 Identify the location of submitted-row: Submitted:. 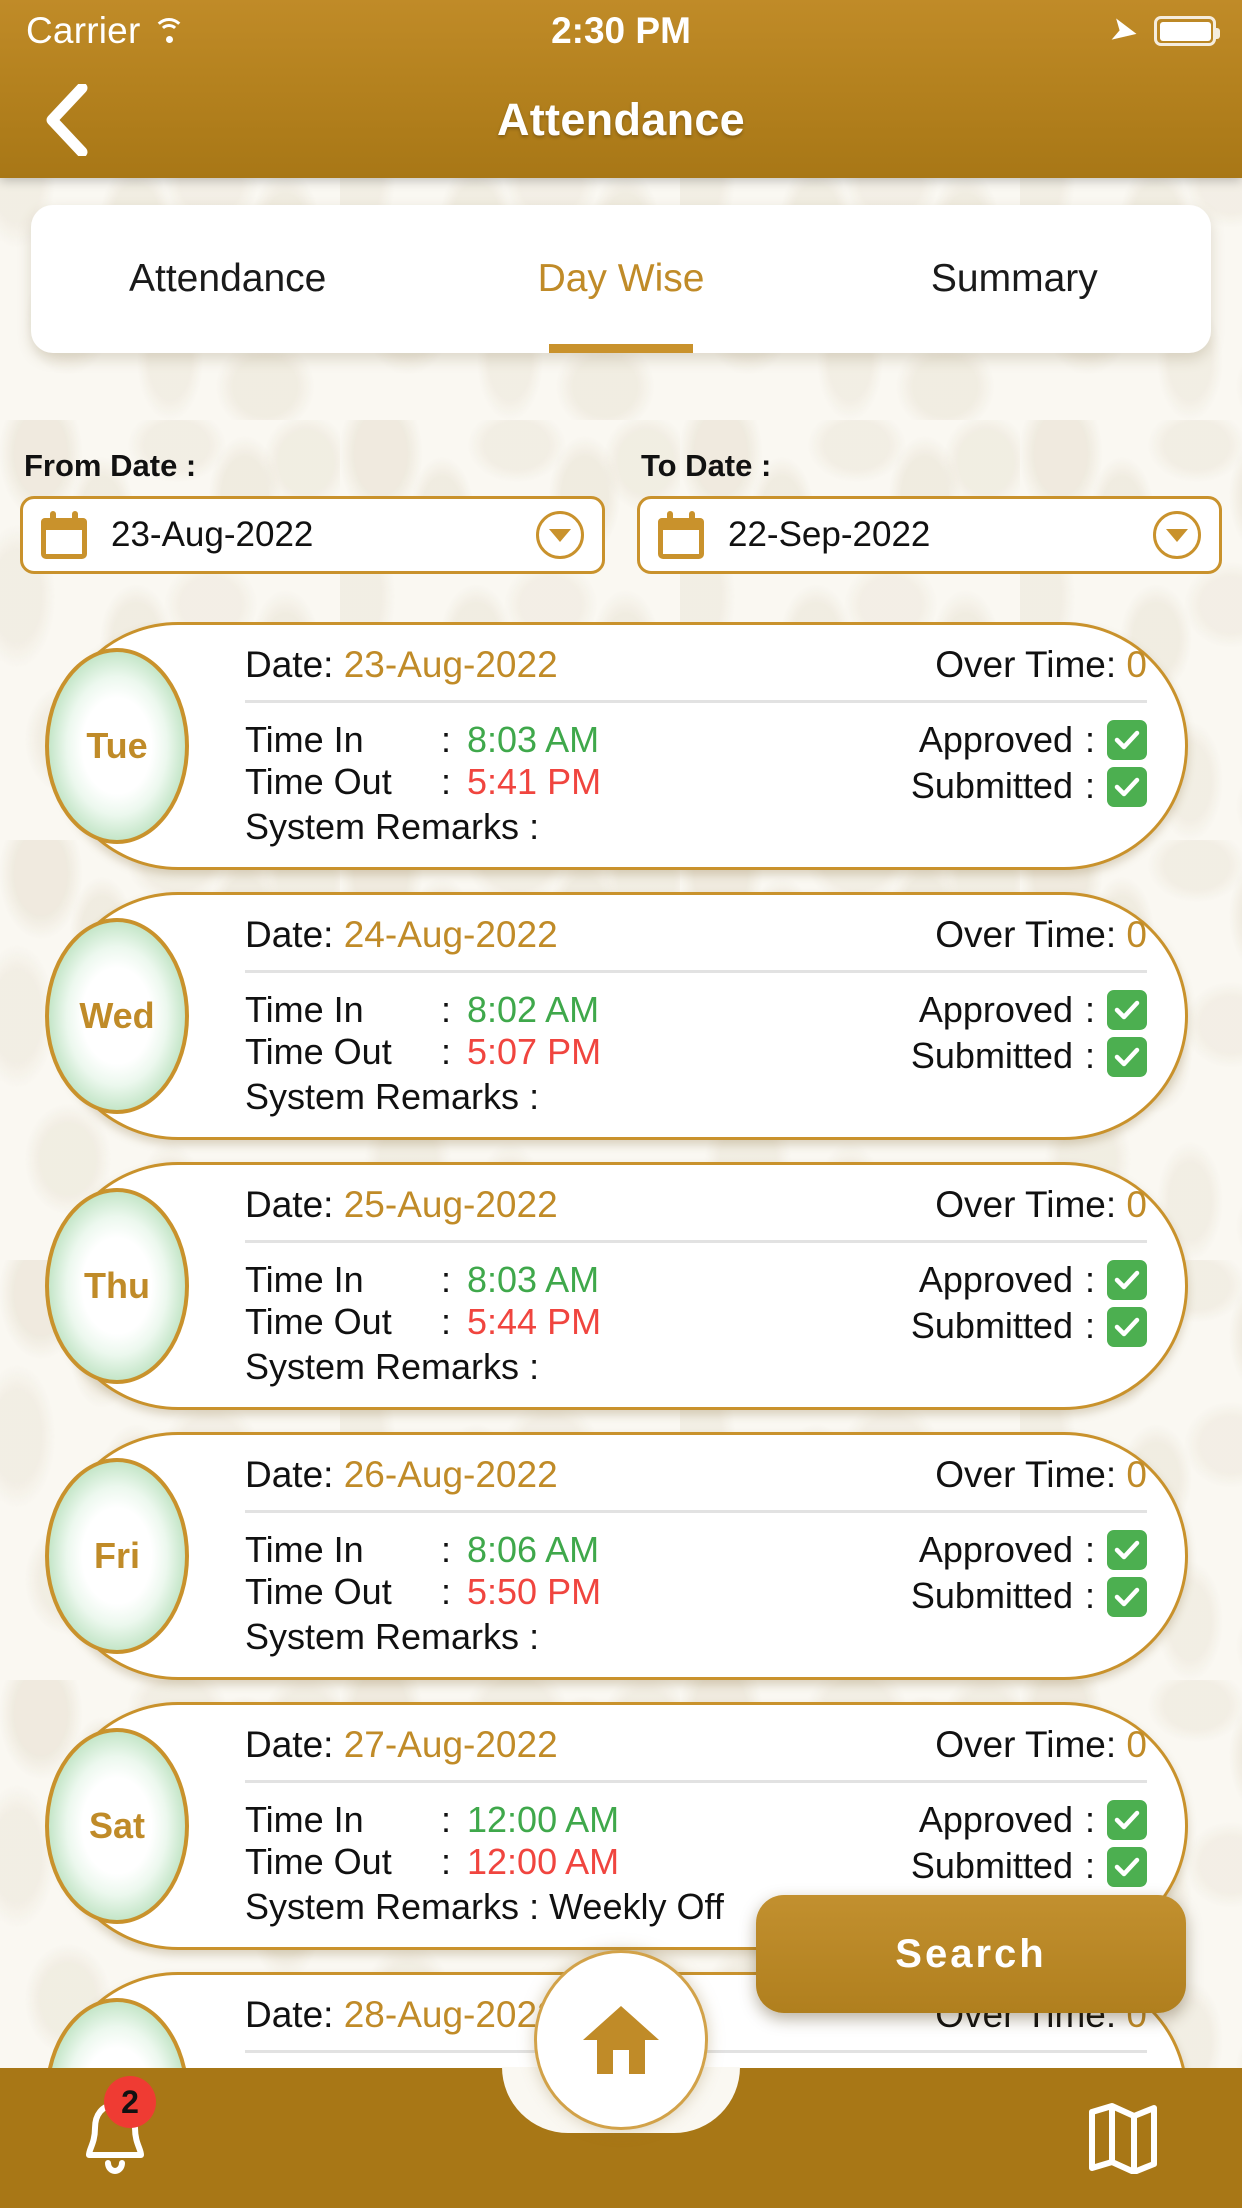
(1029, 1056).